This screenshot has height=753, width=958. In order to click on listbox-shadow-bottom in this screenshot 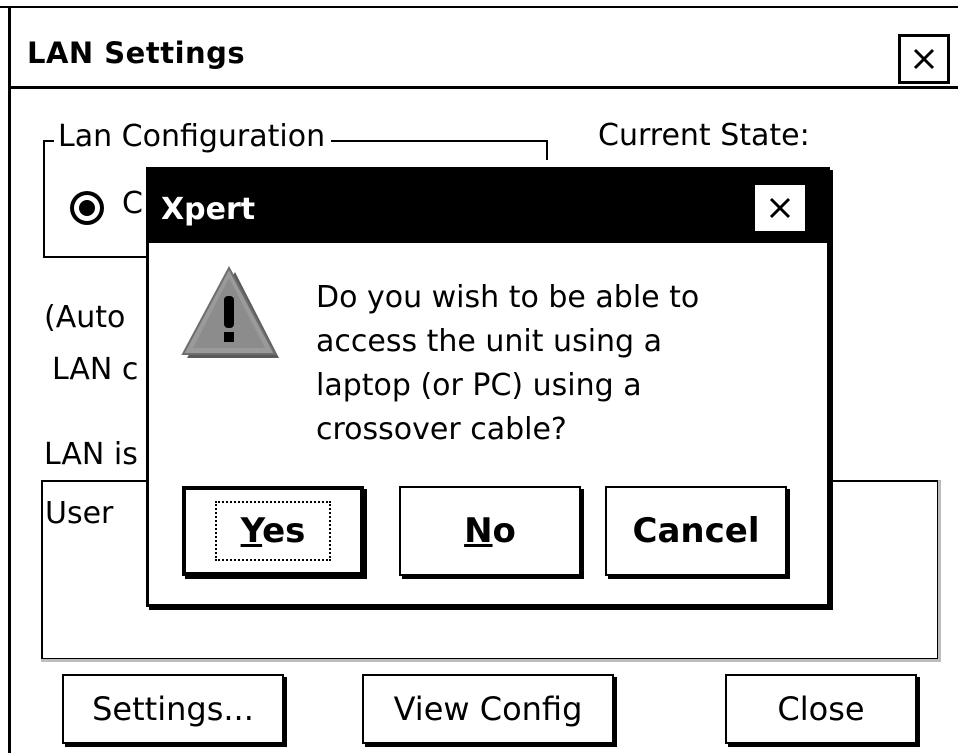, I will do `click(491, 660)`.